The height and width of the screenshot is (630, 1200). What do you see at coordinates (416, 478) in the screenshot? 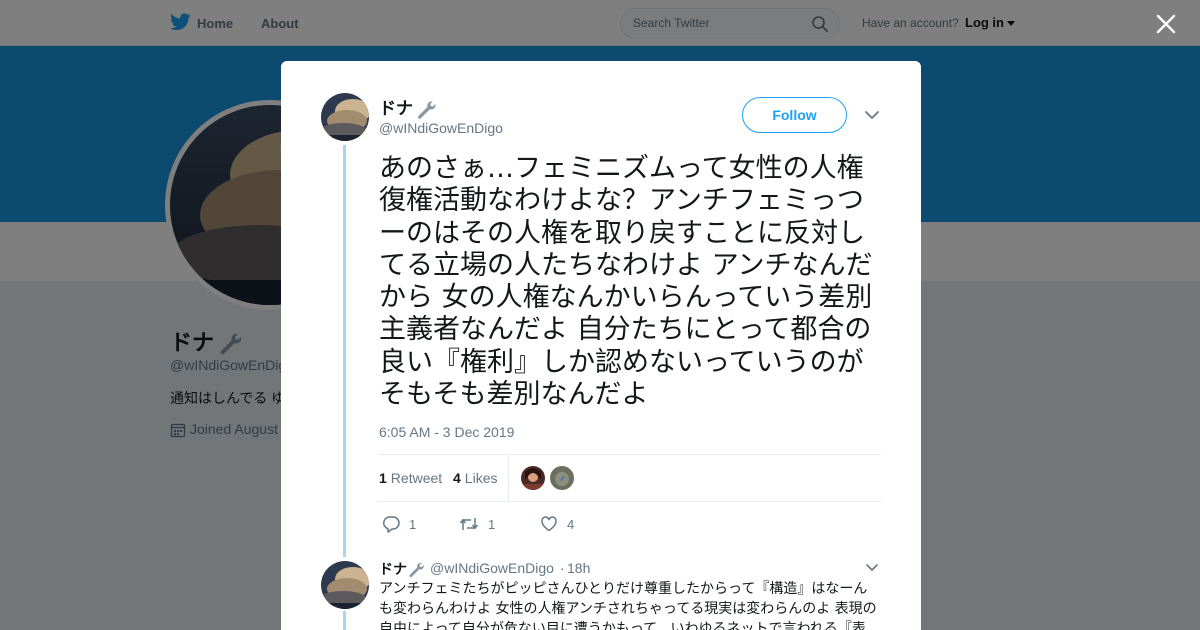
I see `retweet-label: Retweet` at bounding box center [416, 478].